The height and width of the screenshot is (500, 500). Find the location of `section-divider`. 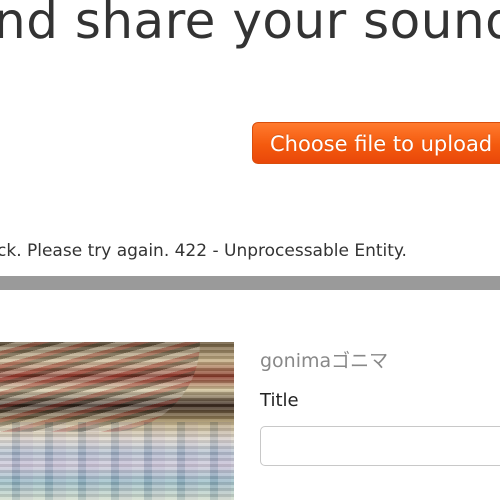

section-divider is located at coordinates (250, 283).